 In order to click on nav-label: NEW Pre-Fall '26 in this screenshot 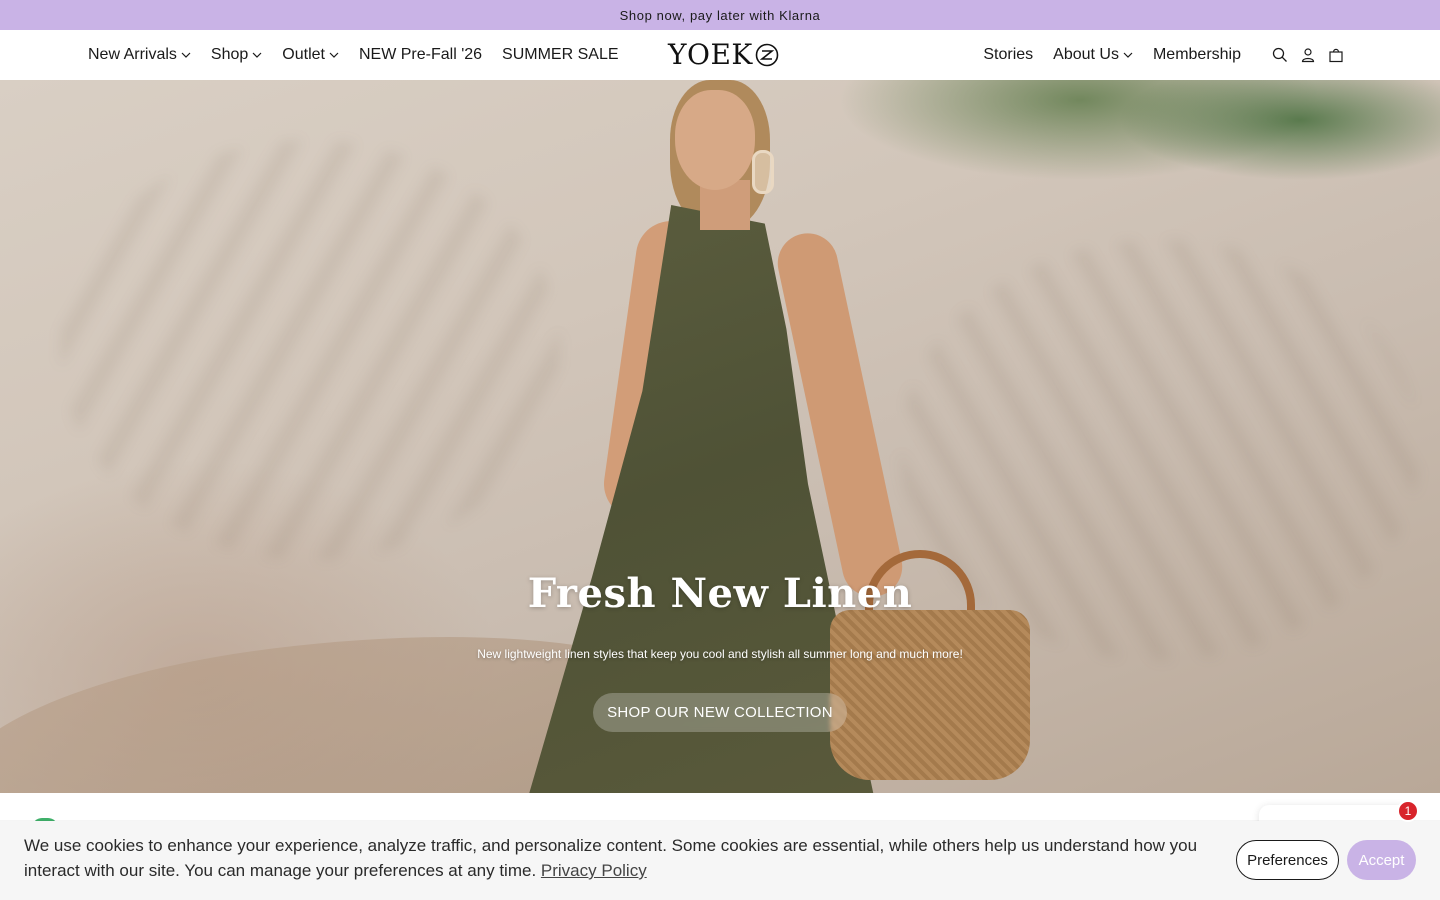, I will do `click(420, 54)`.